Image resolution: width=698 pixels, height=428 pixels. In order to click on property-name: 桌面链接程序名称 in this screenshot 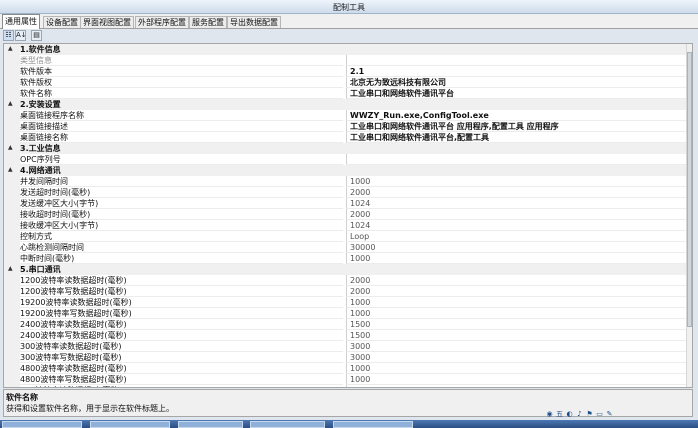, I will do `click(181, 115)`.